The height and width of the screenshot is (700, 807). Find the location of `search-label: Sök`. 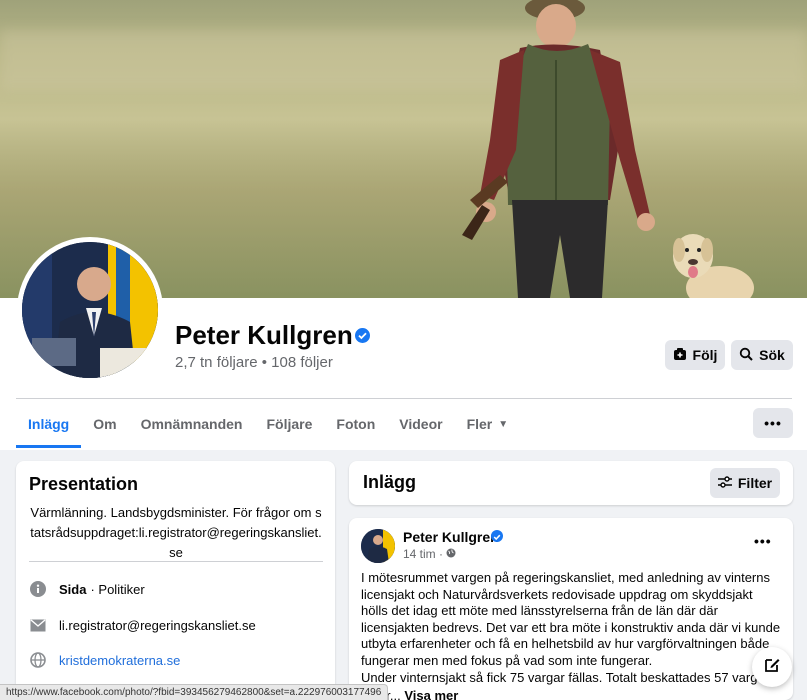

search-label: Sök is located at coordinates (772, 355).